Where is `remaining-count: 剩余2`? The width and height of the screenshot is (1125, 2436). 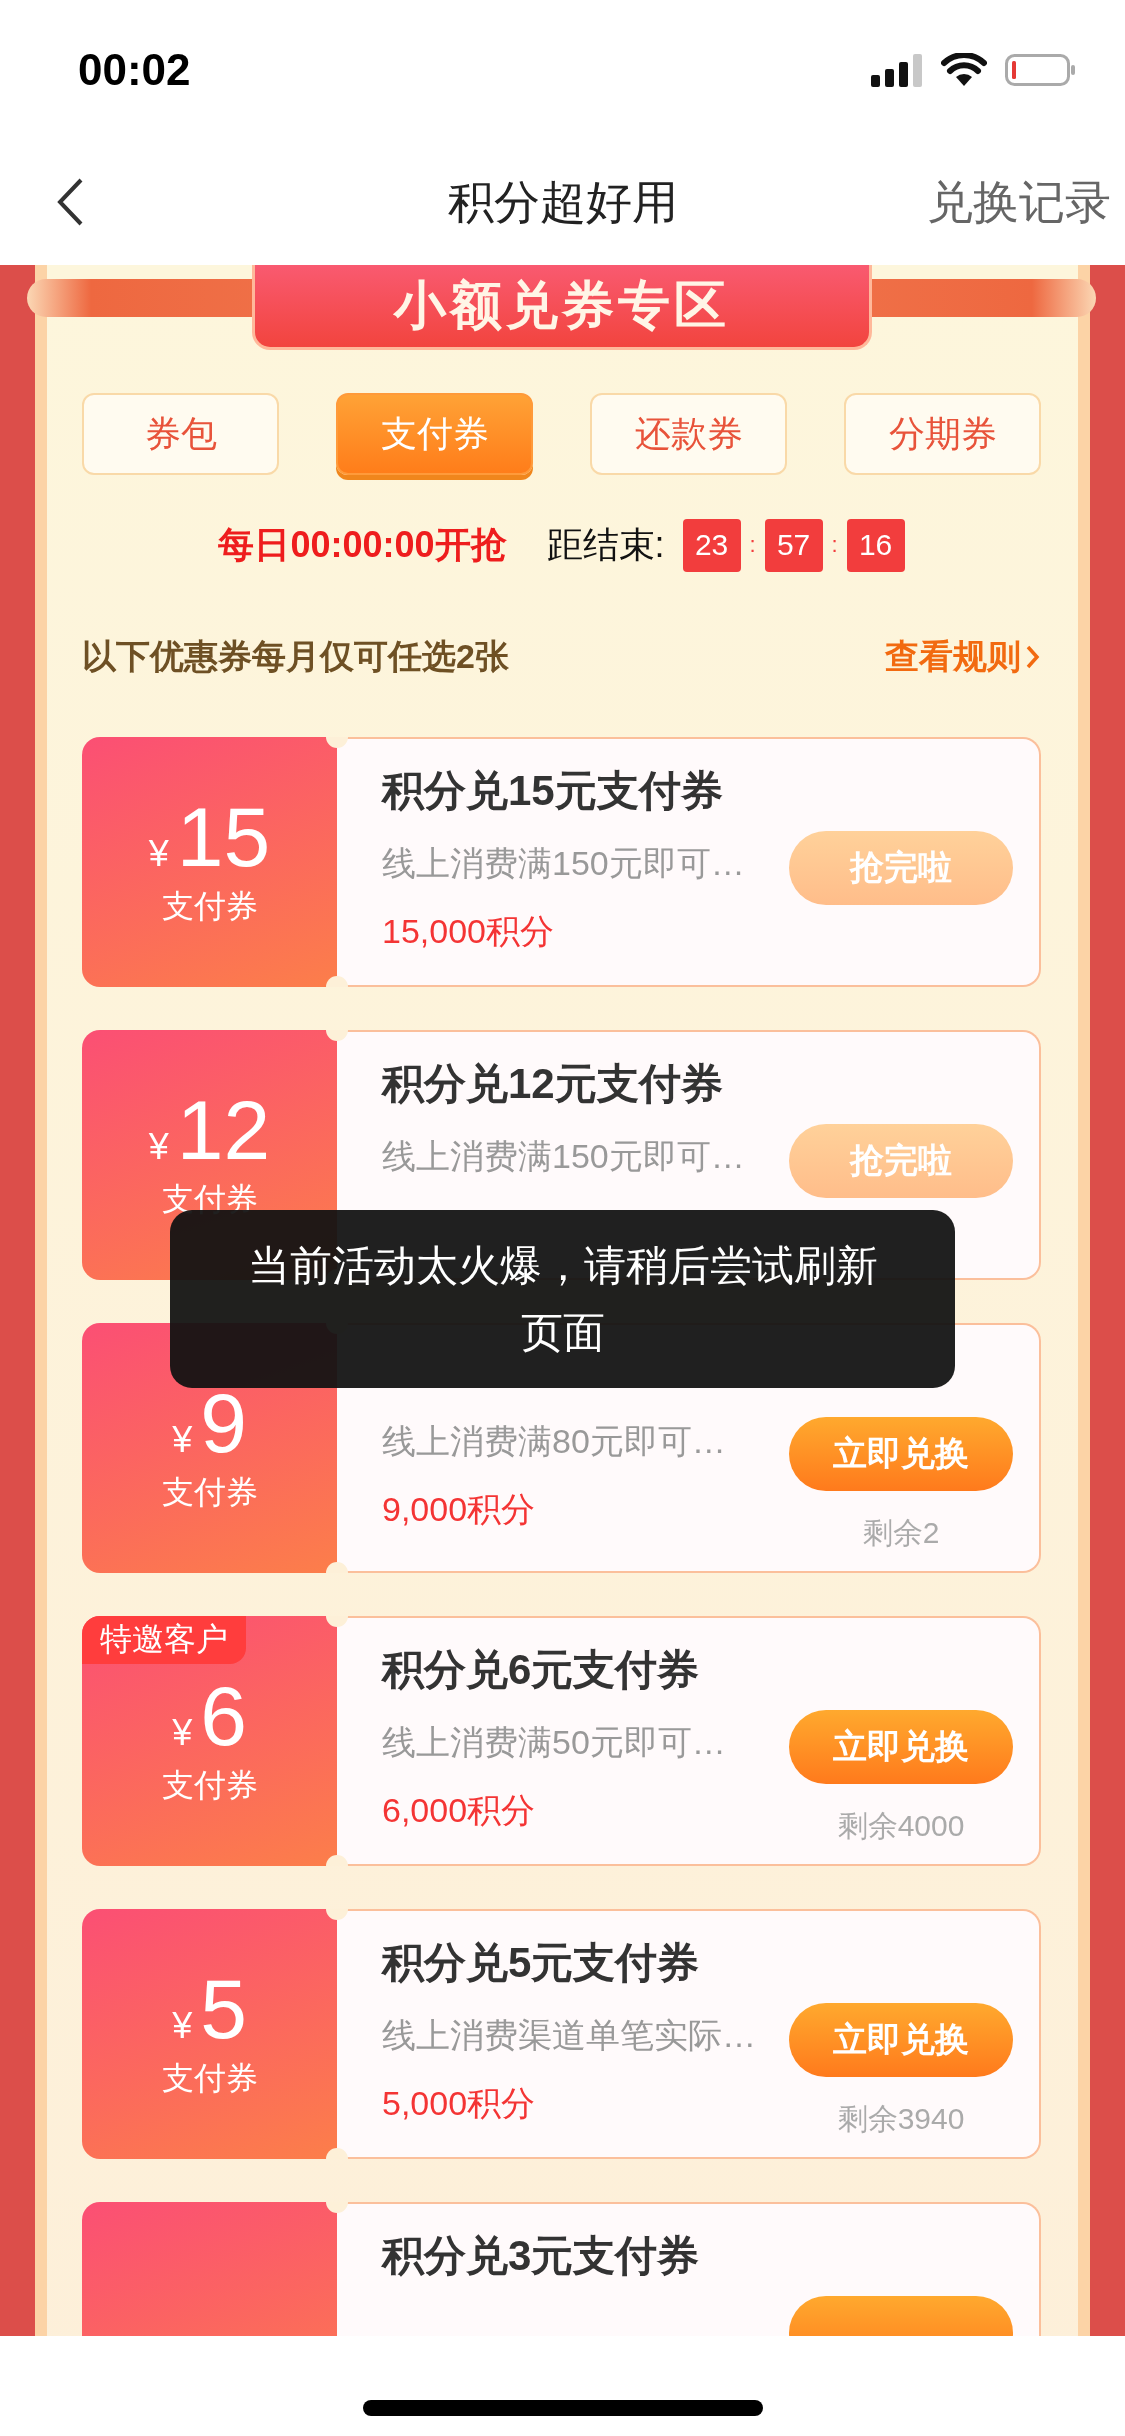
remaining-count: 剩余2 is located at coordinates (901, 1533).